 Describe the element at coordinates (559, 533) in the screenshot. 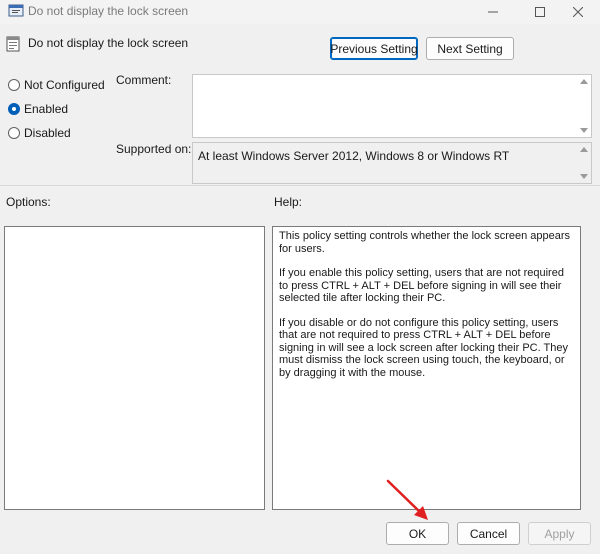

I see `apply-button: Apply` at that location.